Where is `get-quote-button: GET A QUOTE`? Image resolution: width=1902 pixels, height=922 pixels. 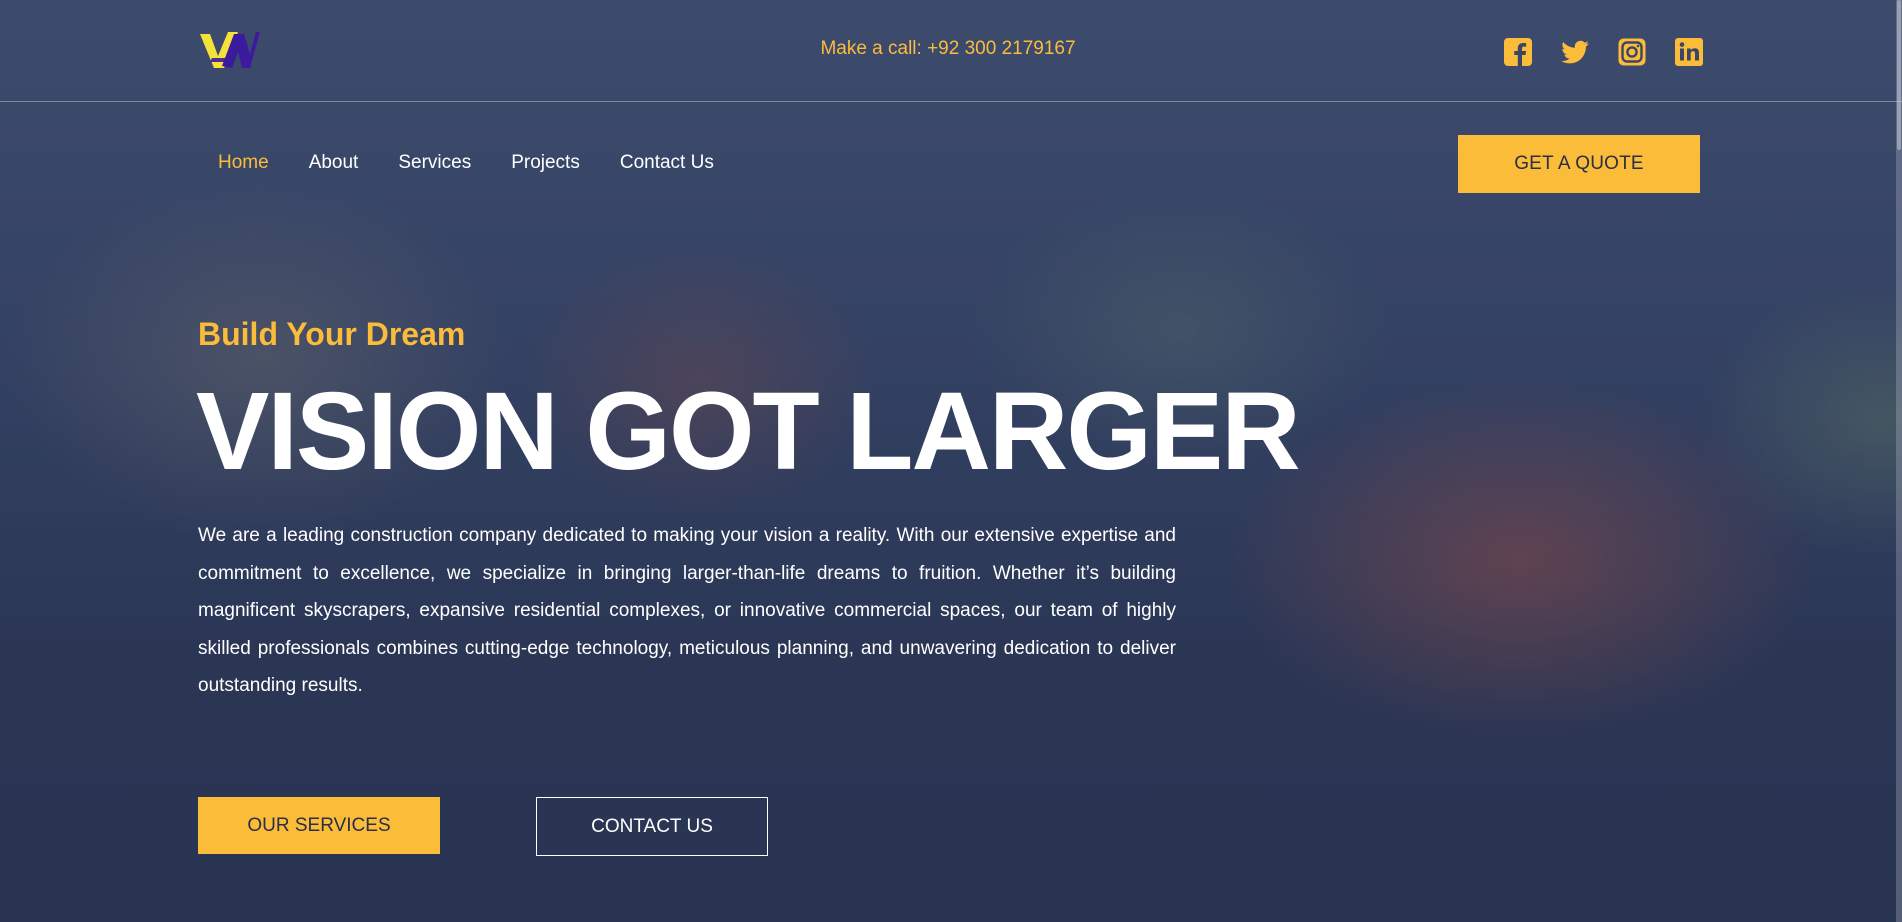
get-quote-button: GET A QUOTE is located at coordinates (1579, 164).